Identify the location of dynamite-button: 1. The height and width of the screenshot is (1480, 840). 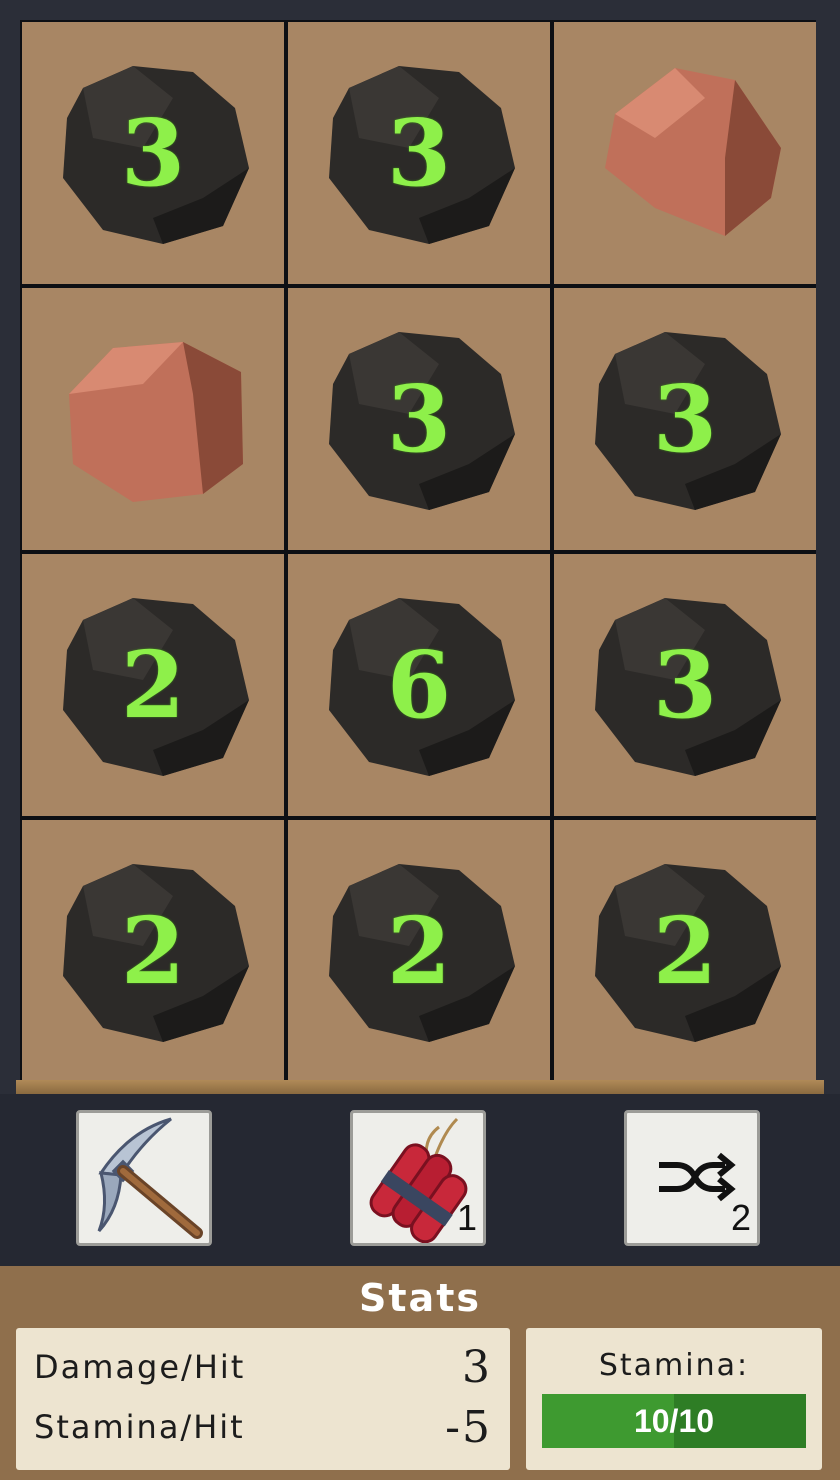
(418, 1178).